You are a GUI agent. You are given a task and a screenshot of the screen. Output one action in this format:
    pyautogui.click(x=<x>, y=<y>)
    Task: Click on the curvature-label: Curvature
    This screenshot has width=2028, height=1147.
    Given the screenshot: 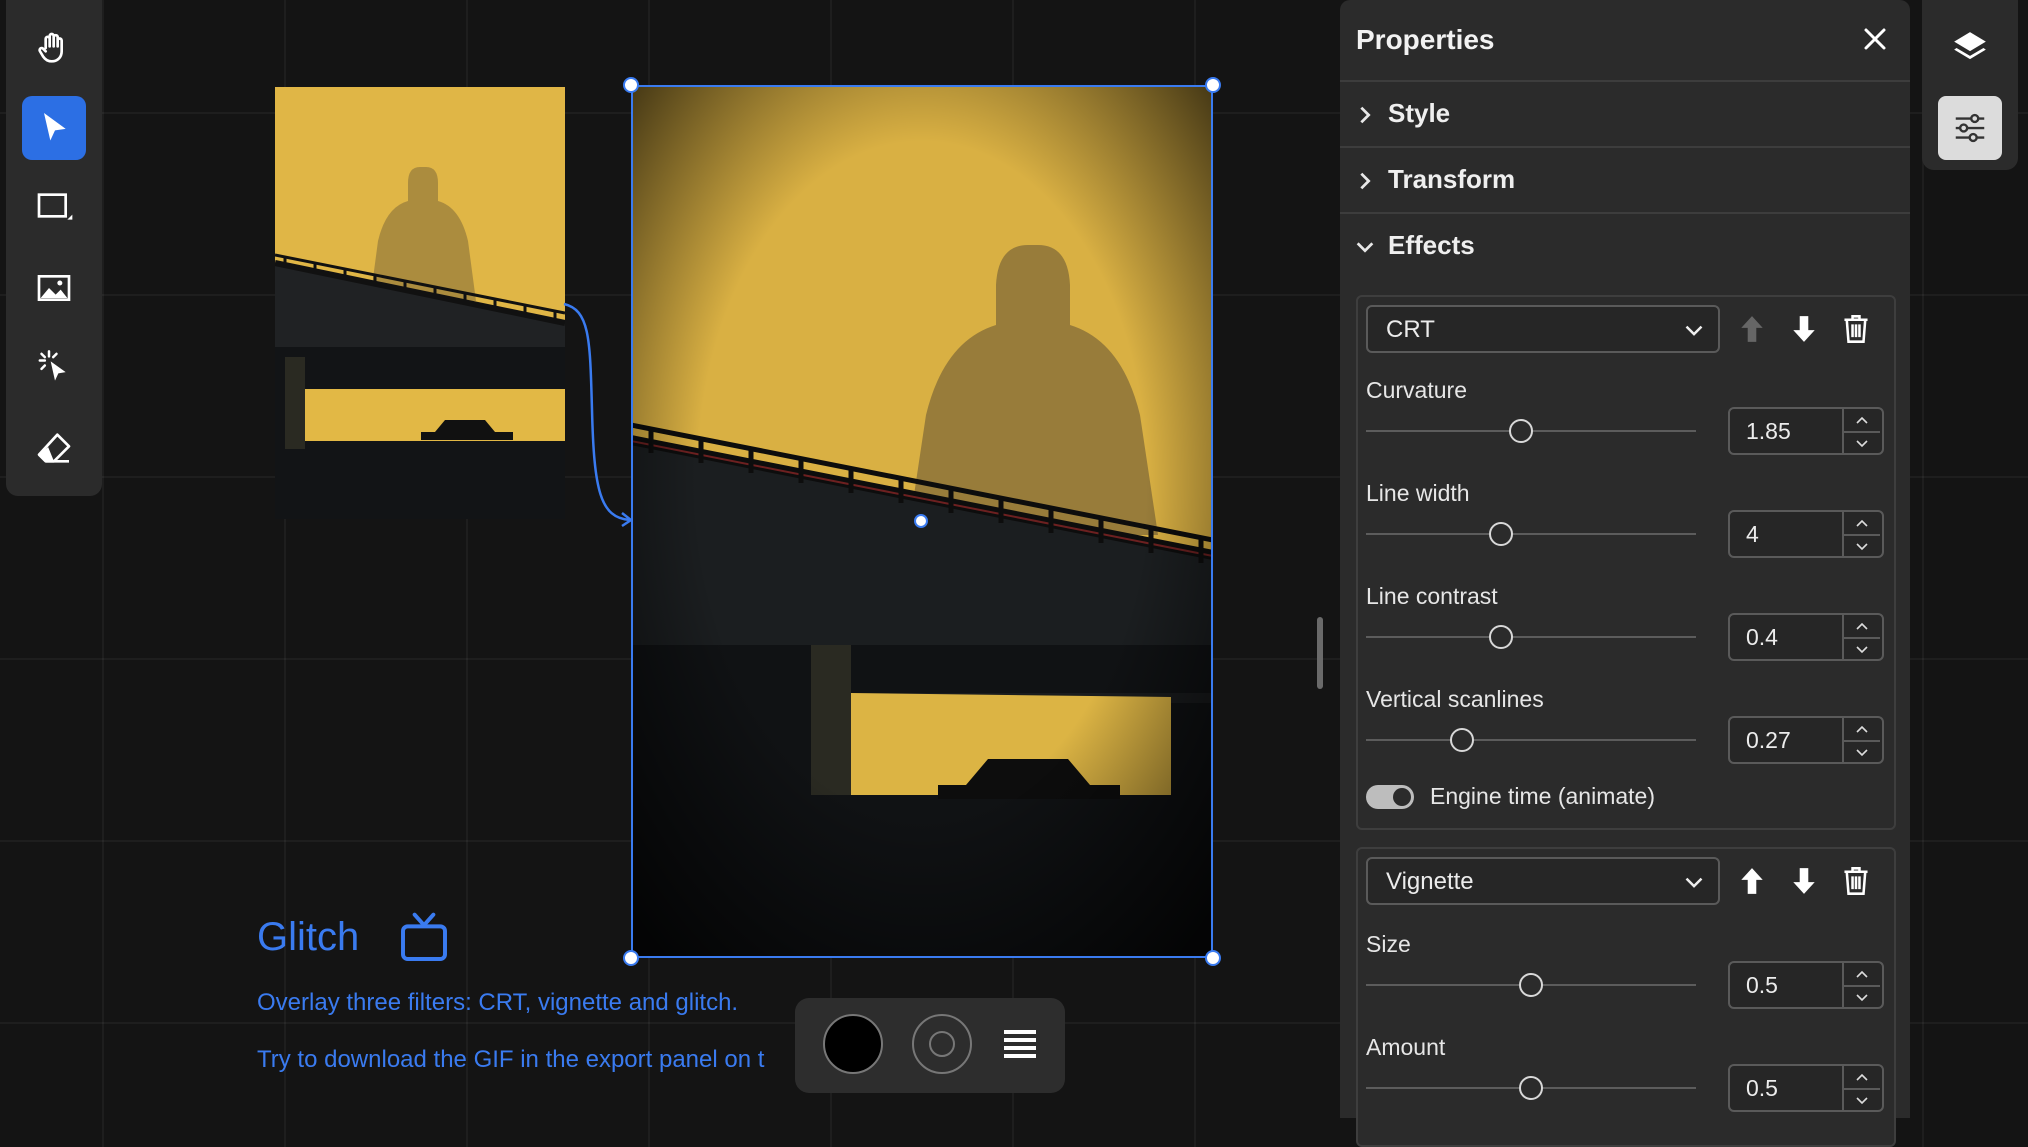 What is the action you would take?
    pyautogui.click(x=1416, y=390)
    